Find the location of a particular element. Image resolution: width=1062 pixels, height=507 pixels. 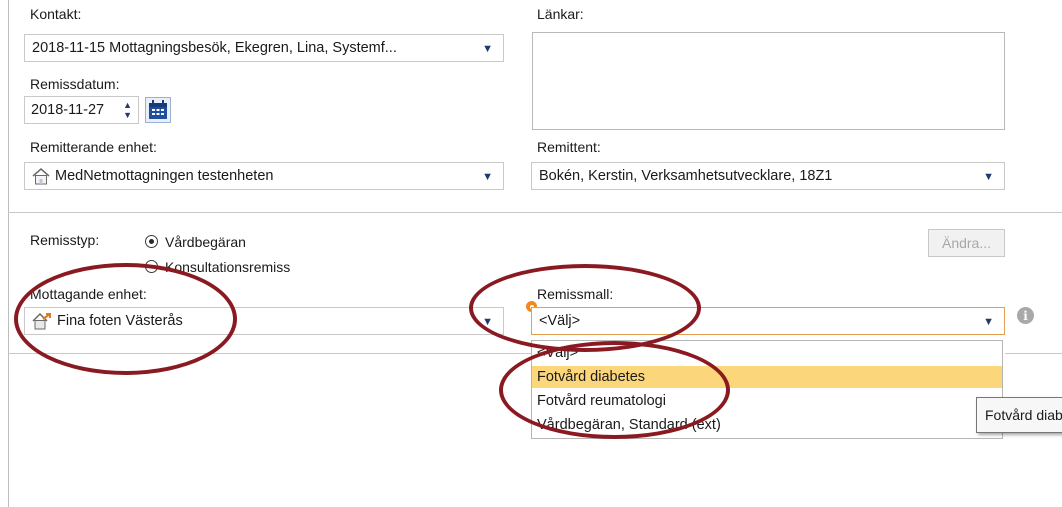

info-icon: i is located at coordinates (1025, 315).